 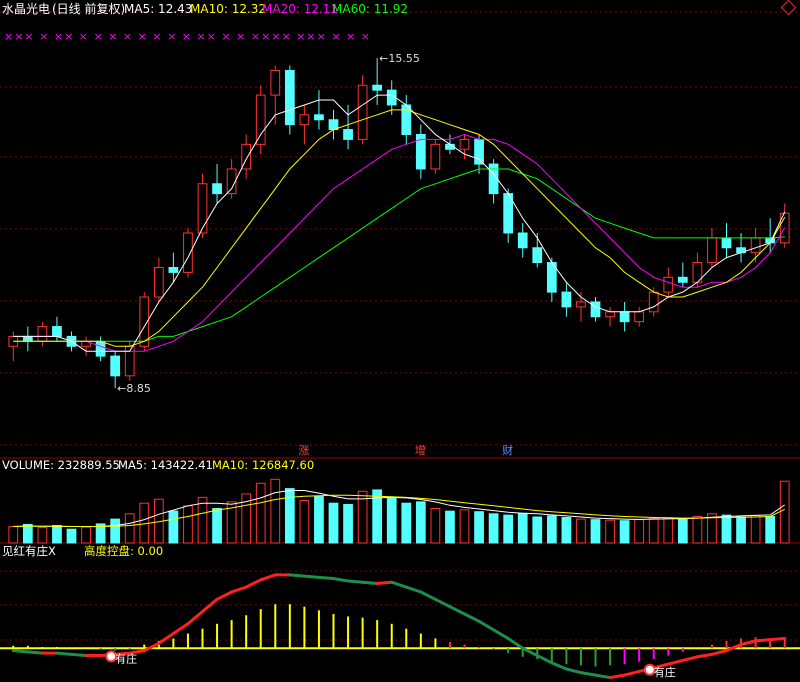 I want to click on stock-name: 水晶光电, so click(x=26, y=9).